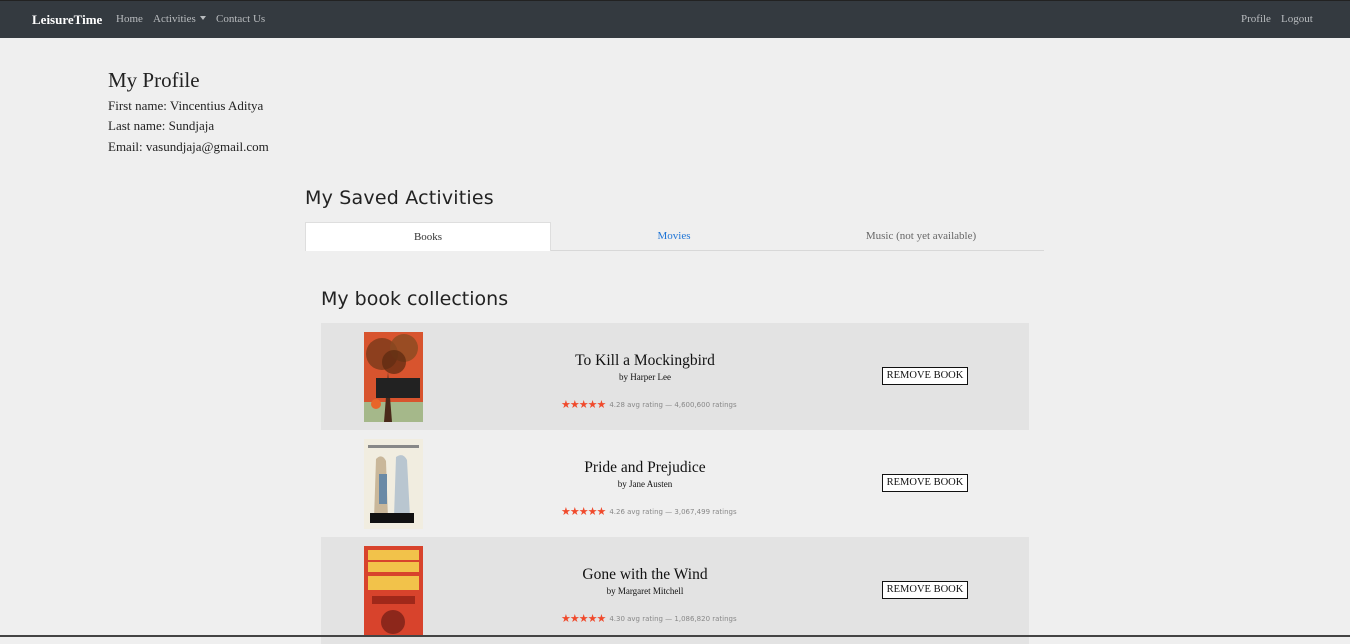  I want to click on book-rating: ★★★★★ 4.30 avg rating — 1,086,820 ratings, so click(649, 619).